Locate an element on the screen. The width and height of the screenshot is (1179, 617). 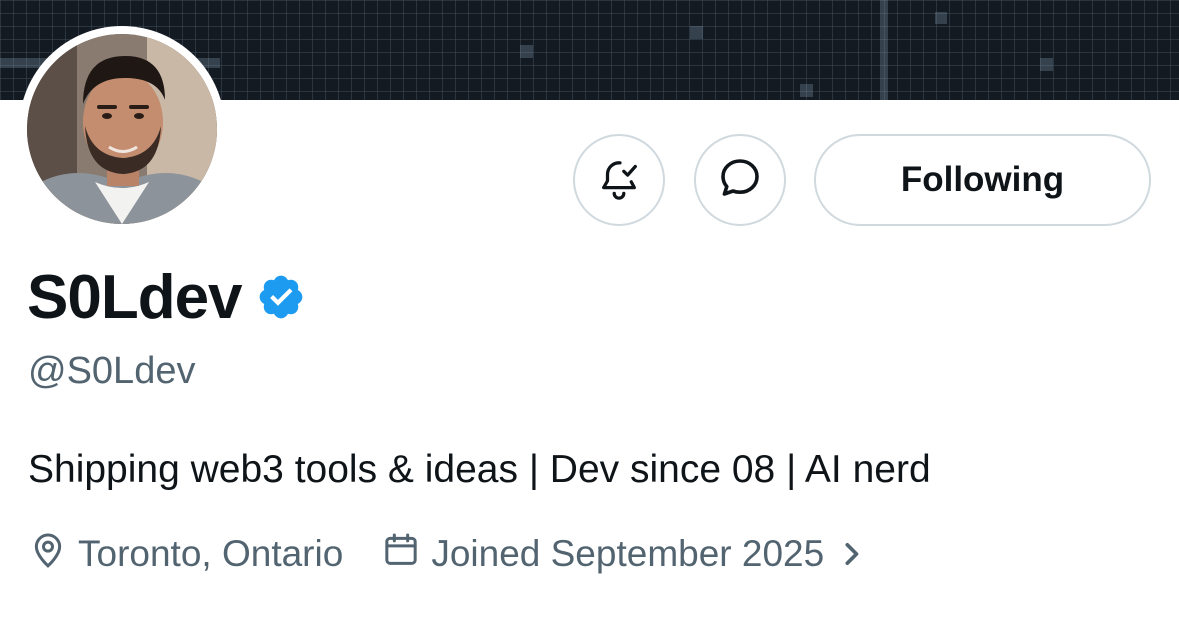
calendar-icon is located at coordinates (406, 554).